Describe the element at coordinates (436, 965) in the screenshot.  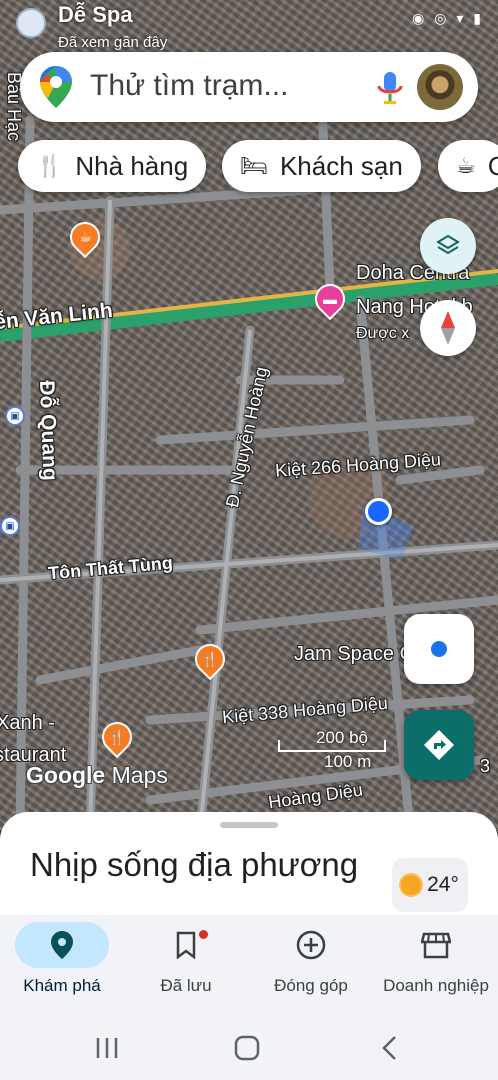
I see `nav-business: Doanh nghiệp` at that location.